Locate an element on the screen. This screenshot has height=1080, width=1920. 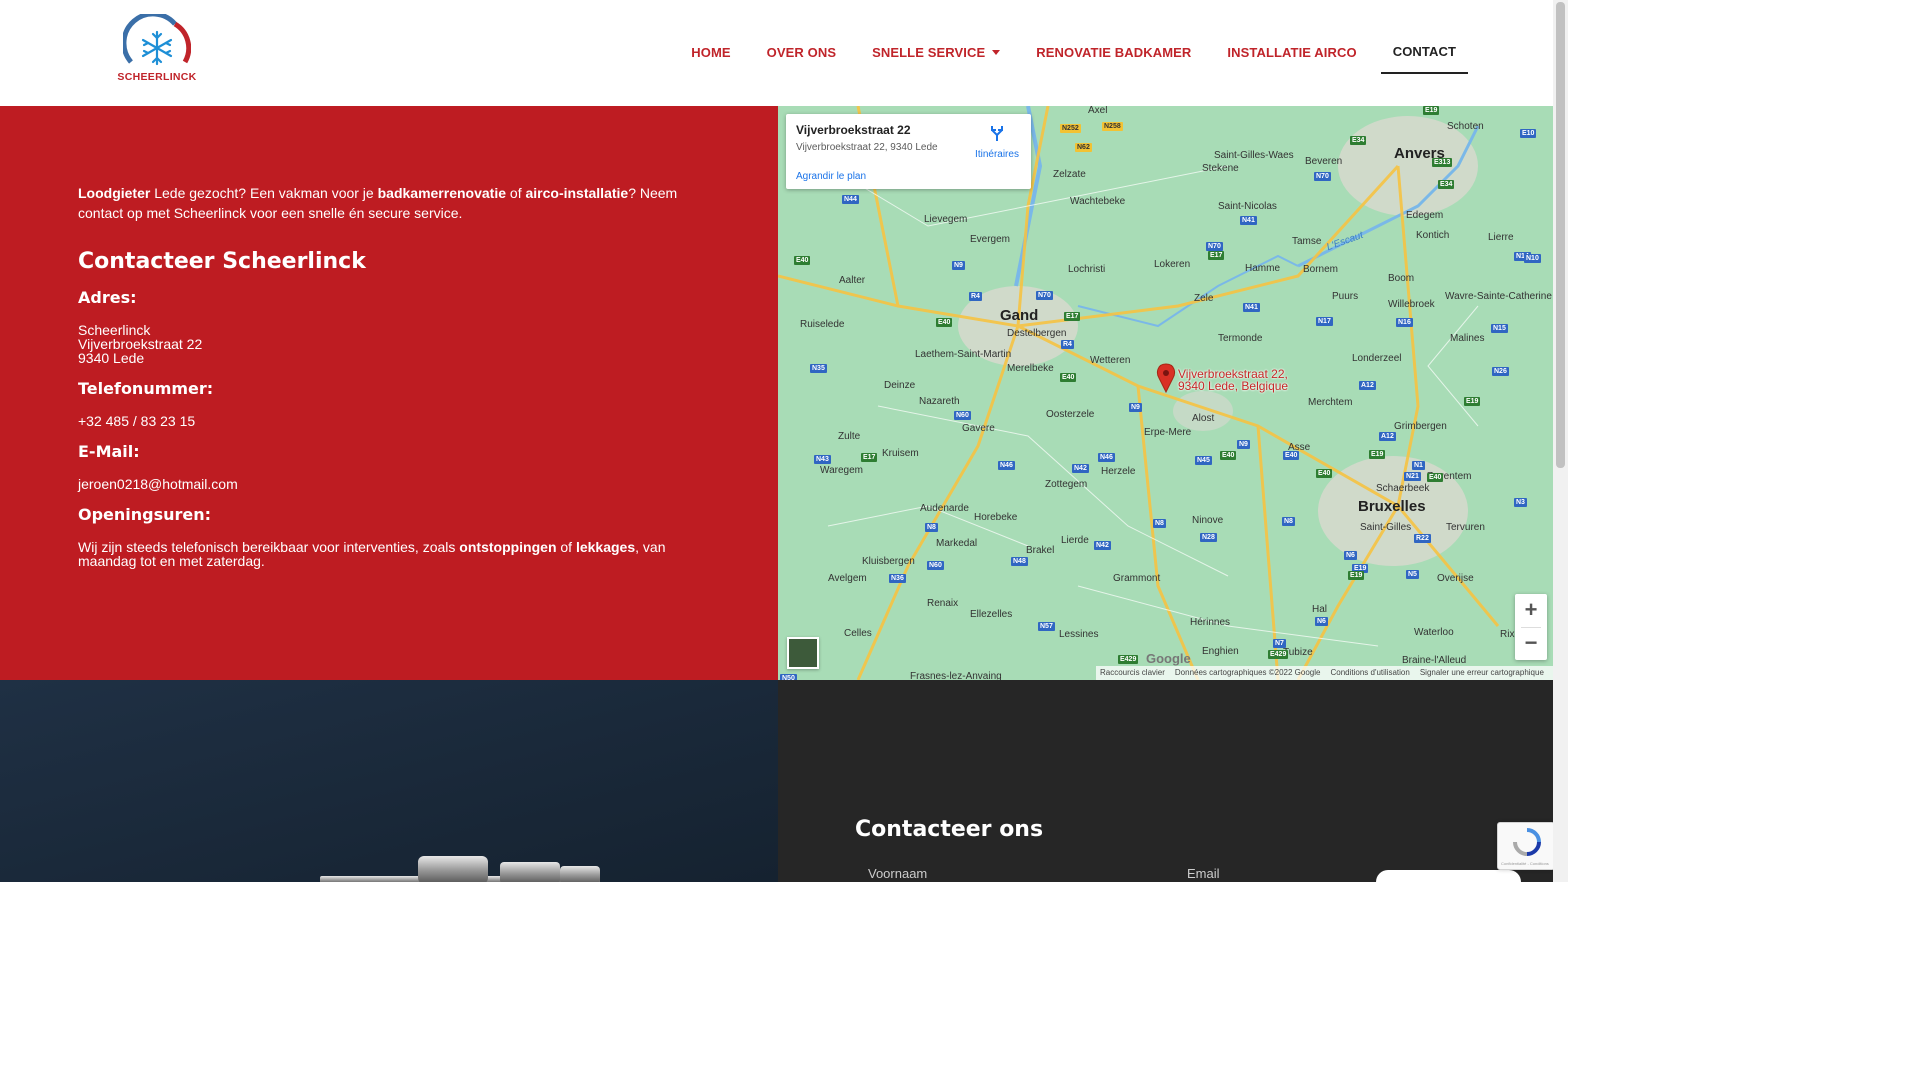
contact-title: Contacteer Scheerlinck is located at coordinates (222, 261).